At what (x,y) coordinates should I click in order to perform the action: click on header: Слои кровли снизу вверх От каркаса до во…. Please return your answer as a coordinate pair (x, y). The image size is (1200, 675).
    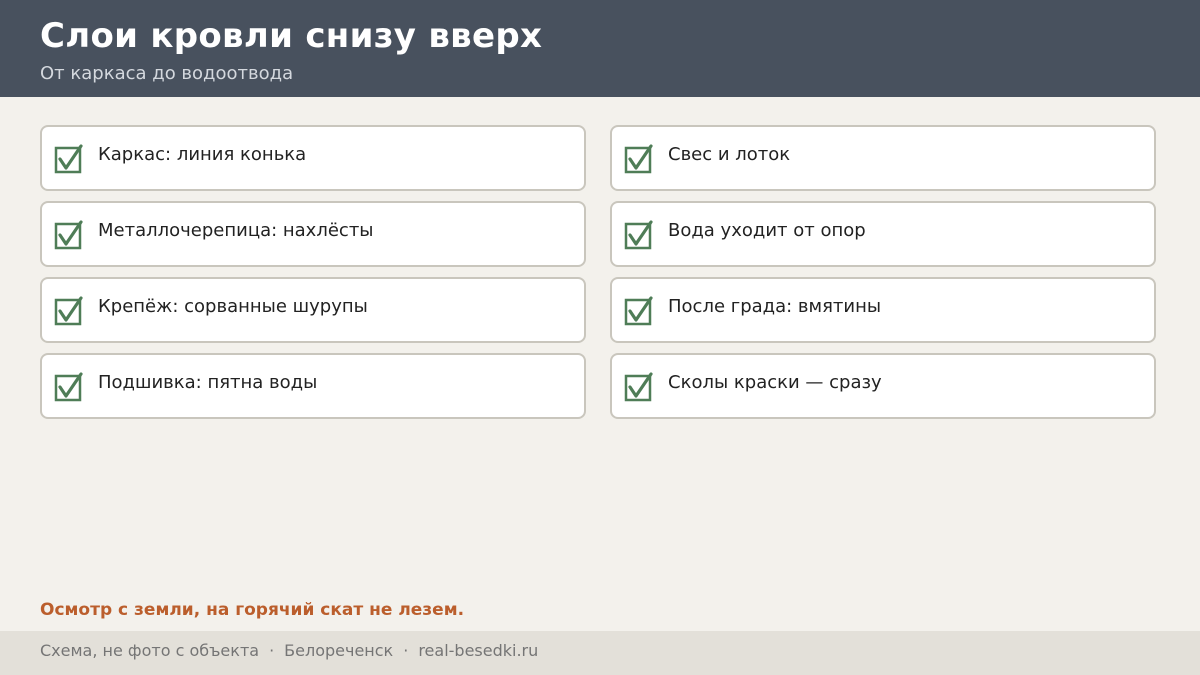
    Looking at the image, I should click on (600, 48).